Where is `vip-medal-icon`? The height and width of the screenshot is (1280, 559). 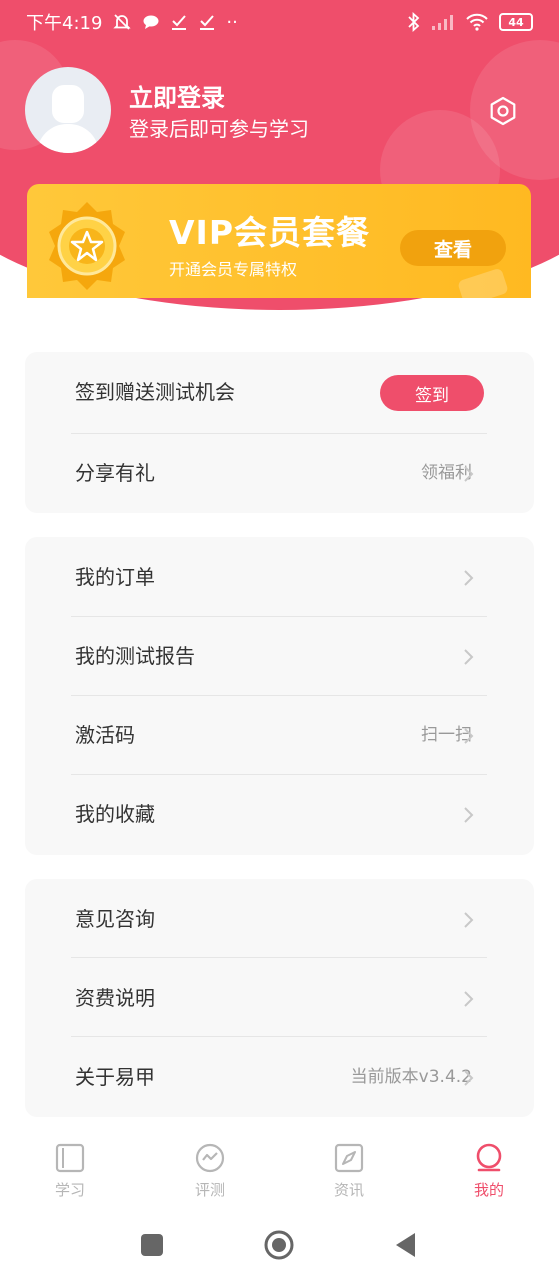 vip-medal-icon is located at coordinates (87, 246).